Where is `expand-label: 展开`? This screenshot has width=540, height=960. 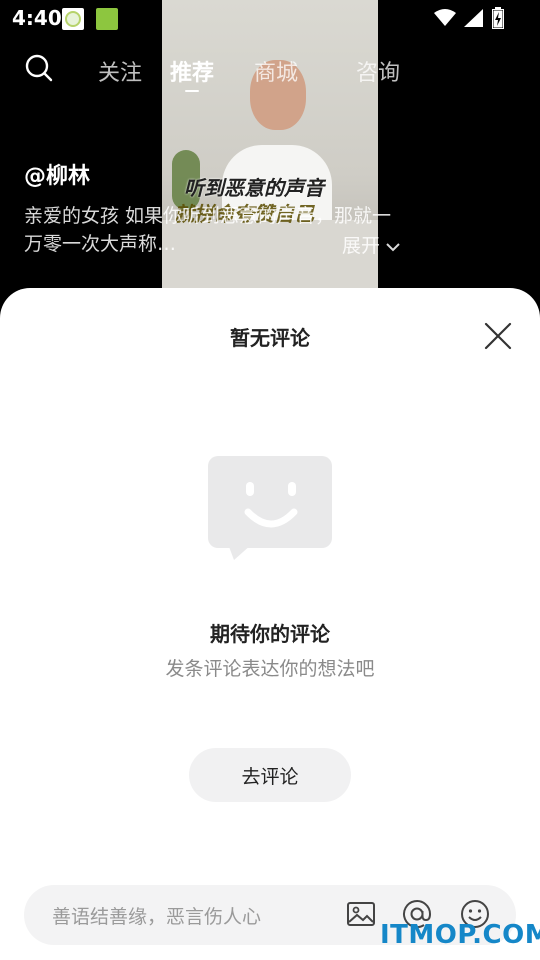
expand-label: 展开 is located at coordinates (361, 246).